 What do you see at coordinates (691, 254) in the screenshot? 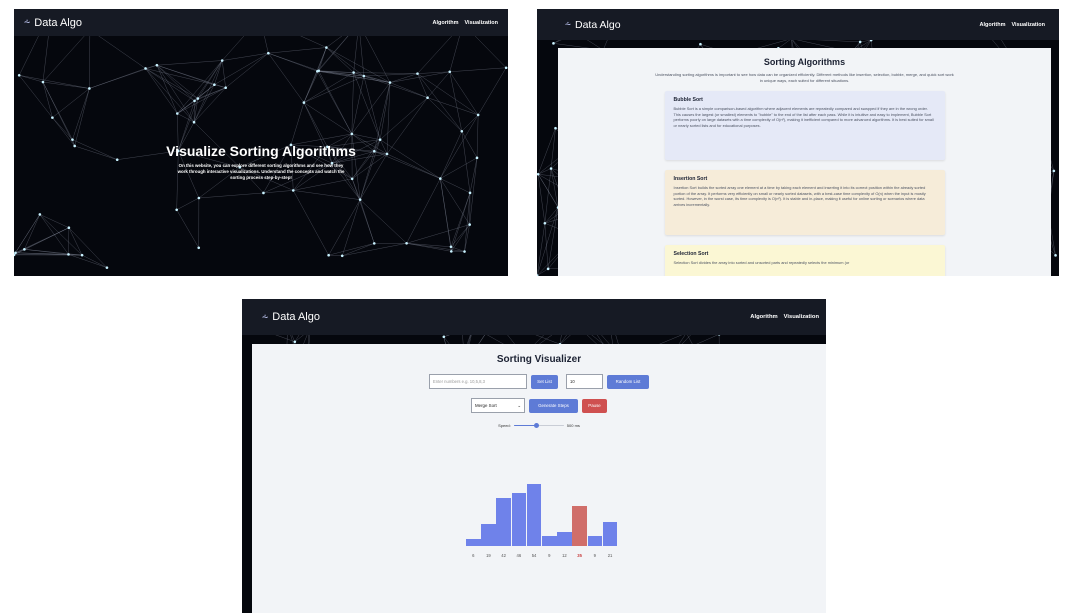
I see `card-title: Selection Sort` at bounding box center [691, 254].